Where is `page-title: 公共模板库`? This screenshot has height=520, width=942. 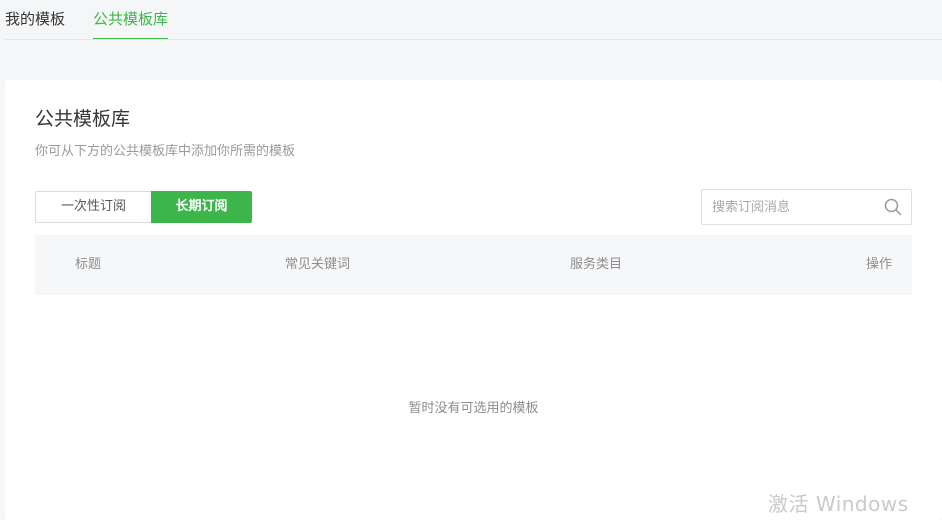
page-title: 公共模板库 is located at coordinates (83, 119).